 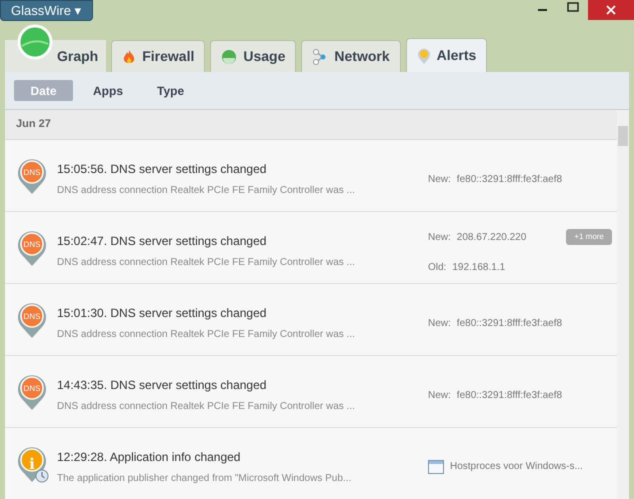 I want to click on alert-row: DNS 15:05:56. DNS server settings changed DNS address connection Realtek PCIe FE Family Controller was ... New: fe80::3291:8fff:fe3f:aef8, so click(x=311, y=176).